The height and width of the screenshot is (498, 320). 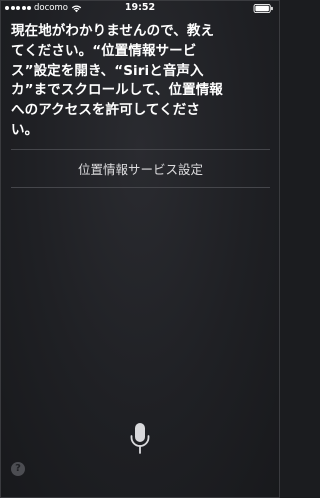 I want to click on status-time: 19:52, so click(x=140, y=7).